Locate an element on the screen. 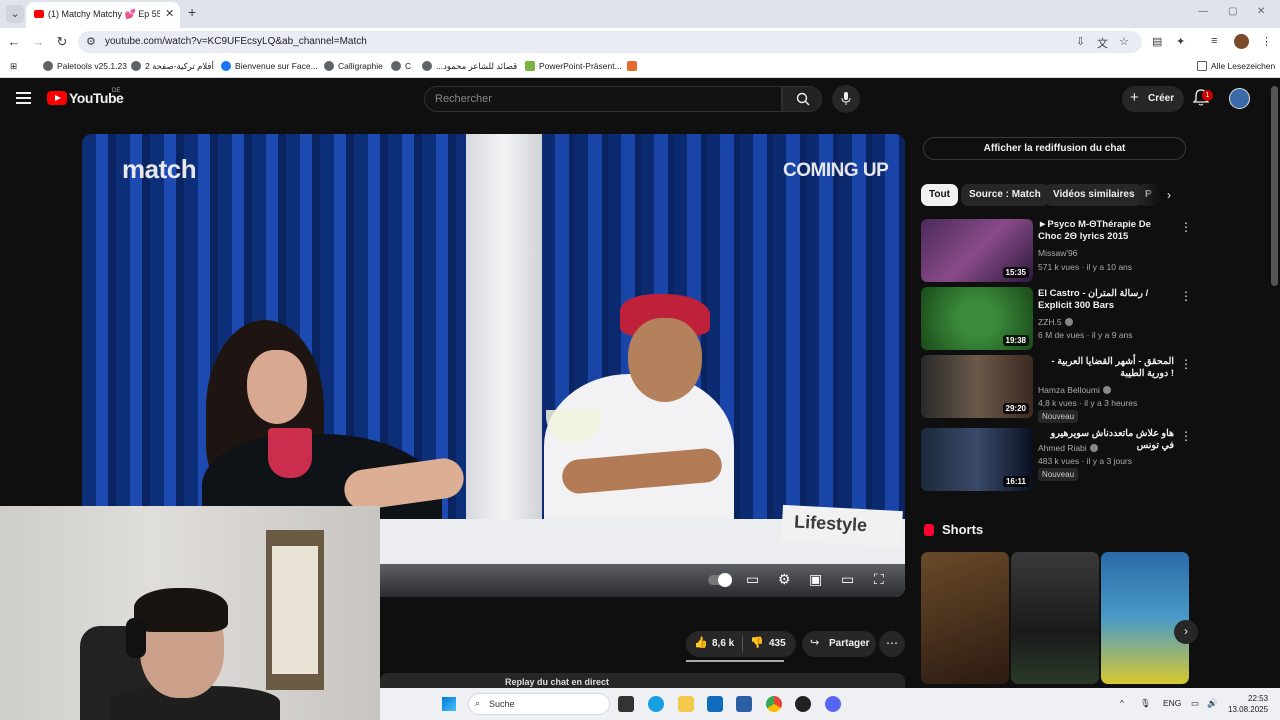  subtitles-icon: ▭ is located at coordinates (752, 579).